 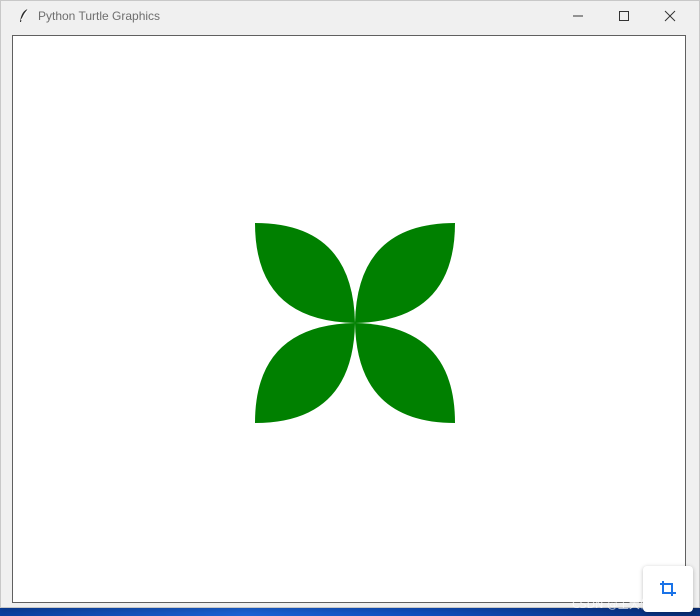 I want to click on window-title: Python Turtle Graphics, so click(x=99, y=16).